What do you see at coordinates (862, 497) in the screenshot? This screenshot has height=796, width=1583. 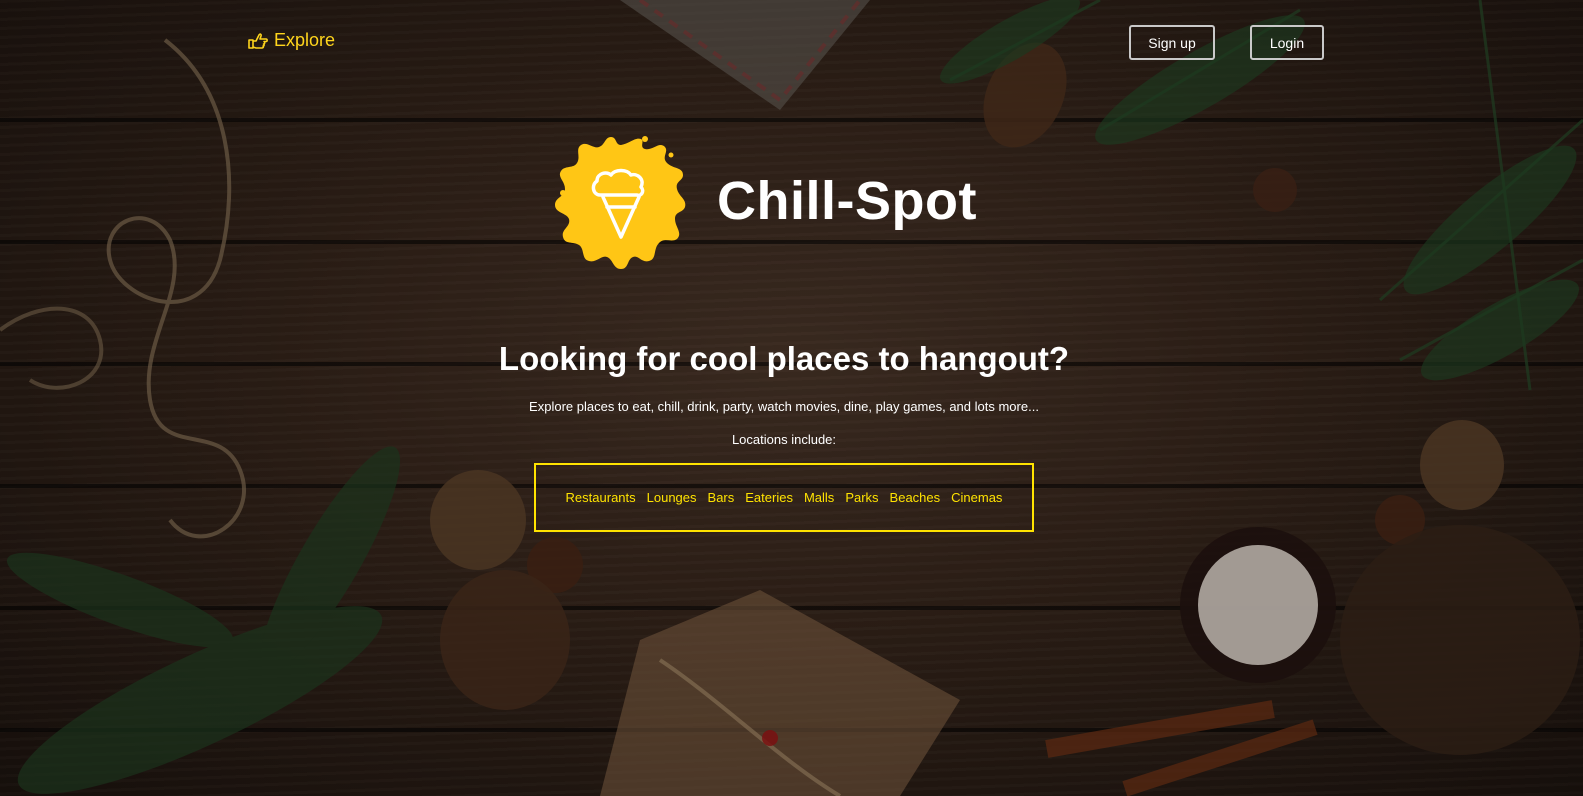 I see `location-parks: Parks` at bounding box center [862, 497].